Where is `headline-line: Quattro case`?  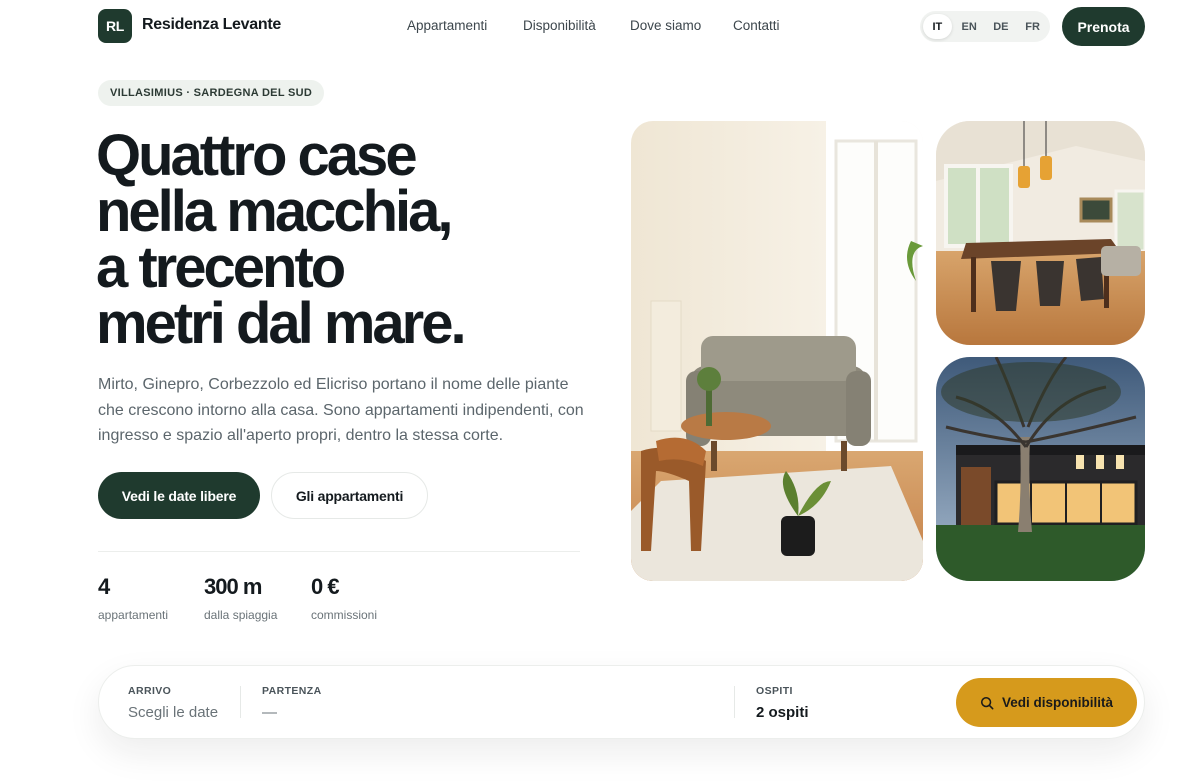
headline-line: Quattro case is located at coordinates (257, 155).